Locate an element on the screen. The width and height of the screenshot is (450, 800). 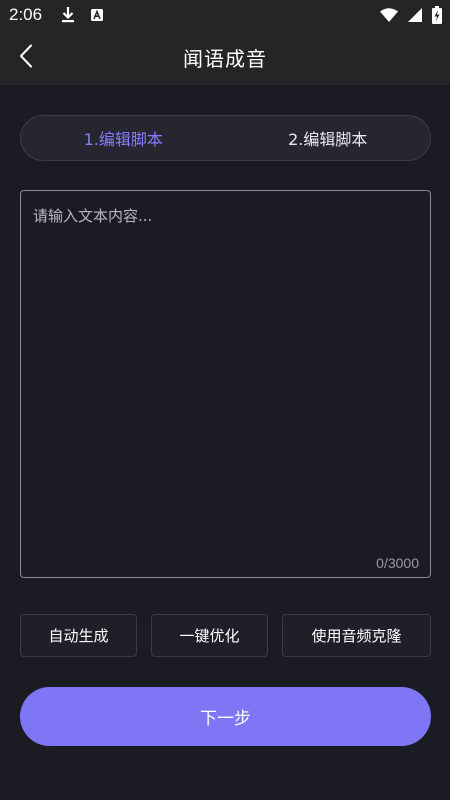
one-click-optimize-button: 一键优化 is located at coordinates (209, 635).